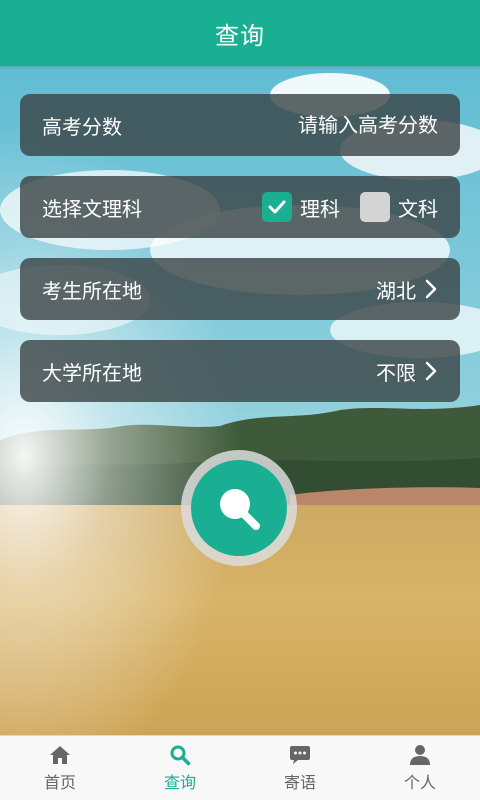 Image resolution: width=480 pixels, height=800 pixels. What do you see at coordinates (396, 290) in the screenshot?
I see `student-location-value: 湖北` at bounding box center [396, 290].